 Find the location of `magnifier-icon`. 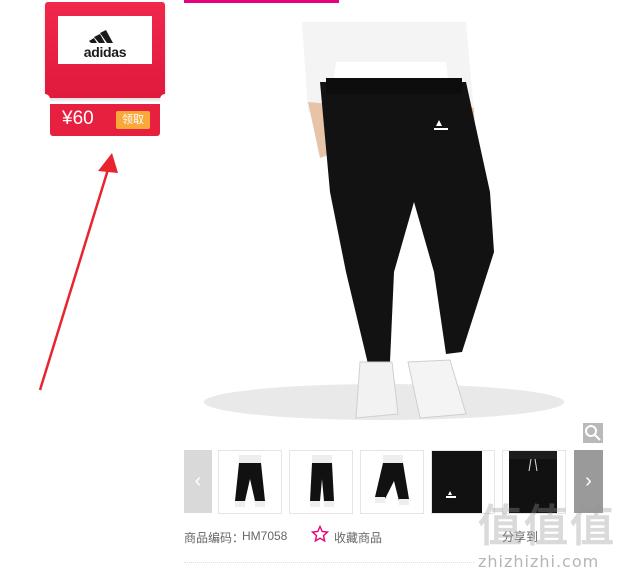

magnifier-icon is located at coordinates (593, 433).